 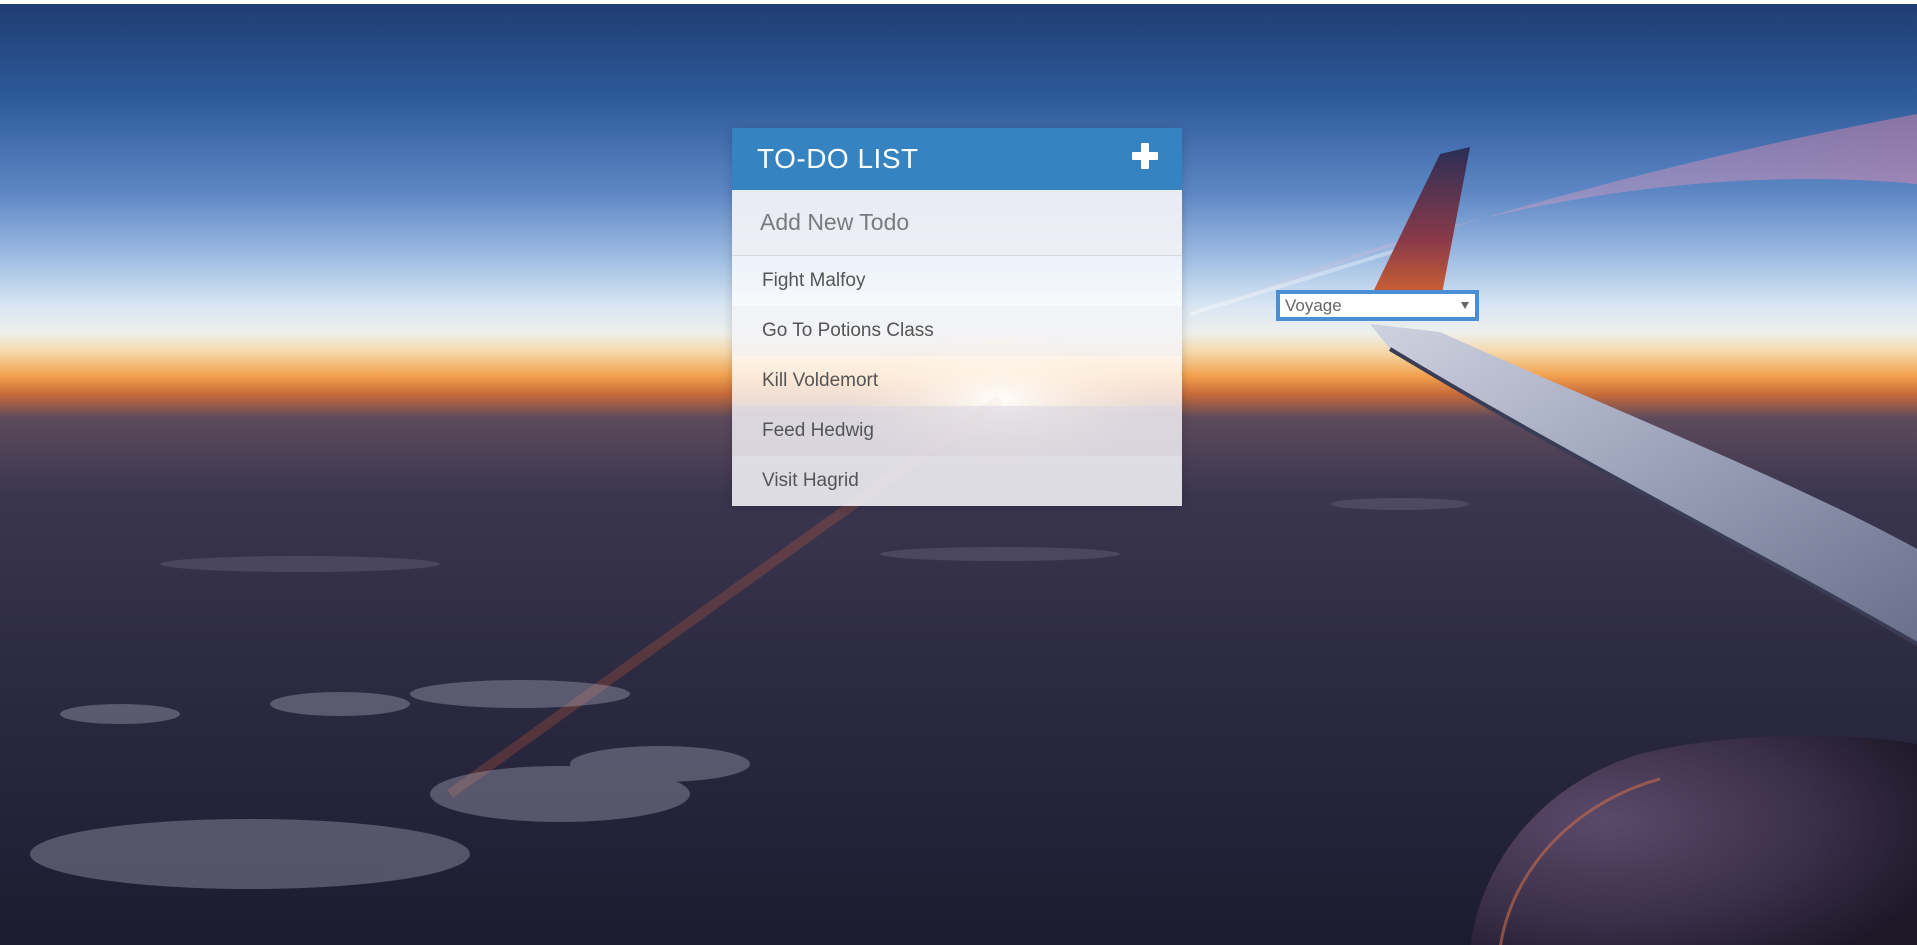 I want to click on chevron-down-icon, so click(x=1465, y=305).